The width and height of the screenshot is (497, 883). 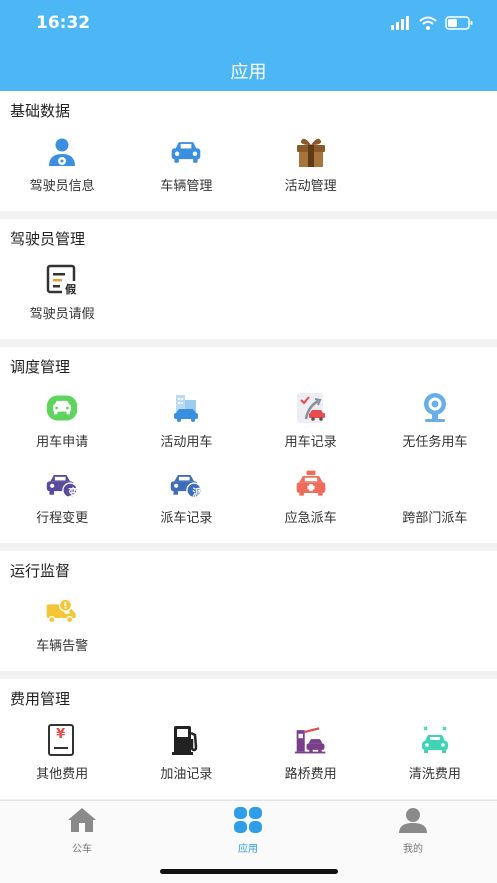 What do you see at coordinates (73, 493) in the screenshot?
I see `trip-change-badge: 变` at bounding box center [73, 493].